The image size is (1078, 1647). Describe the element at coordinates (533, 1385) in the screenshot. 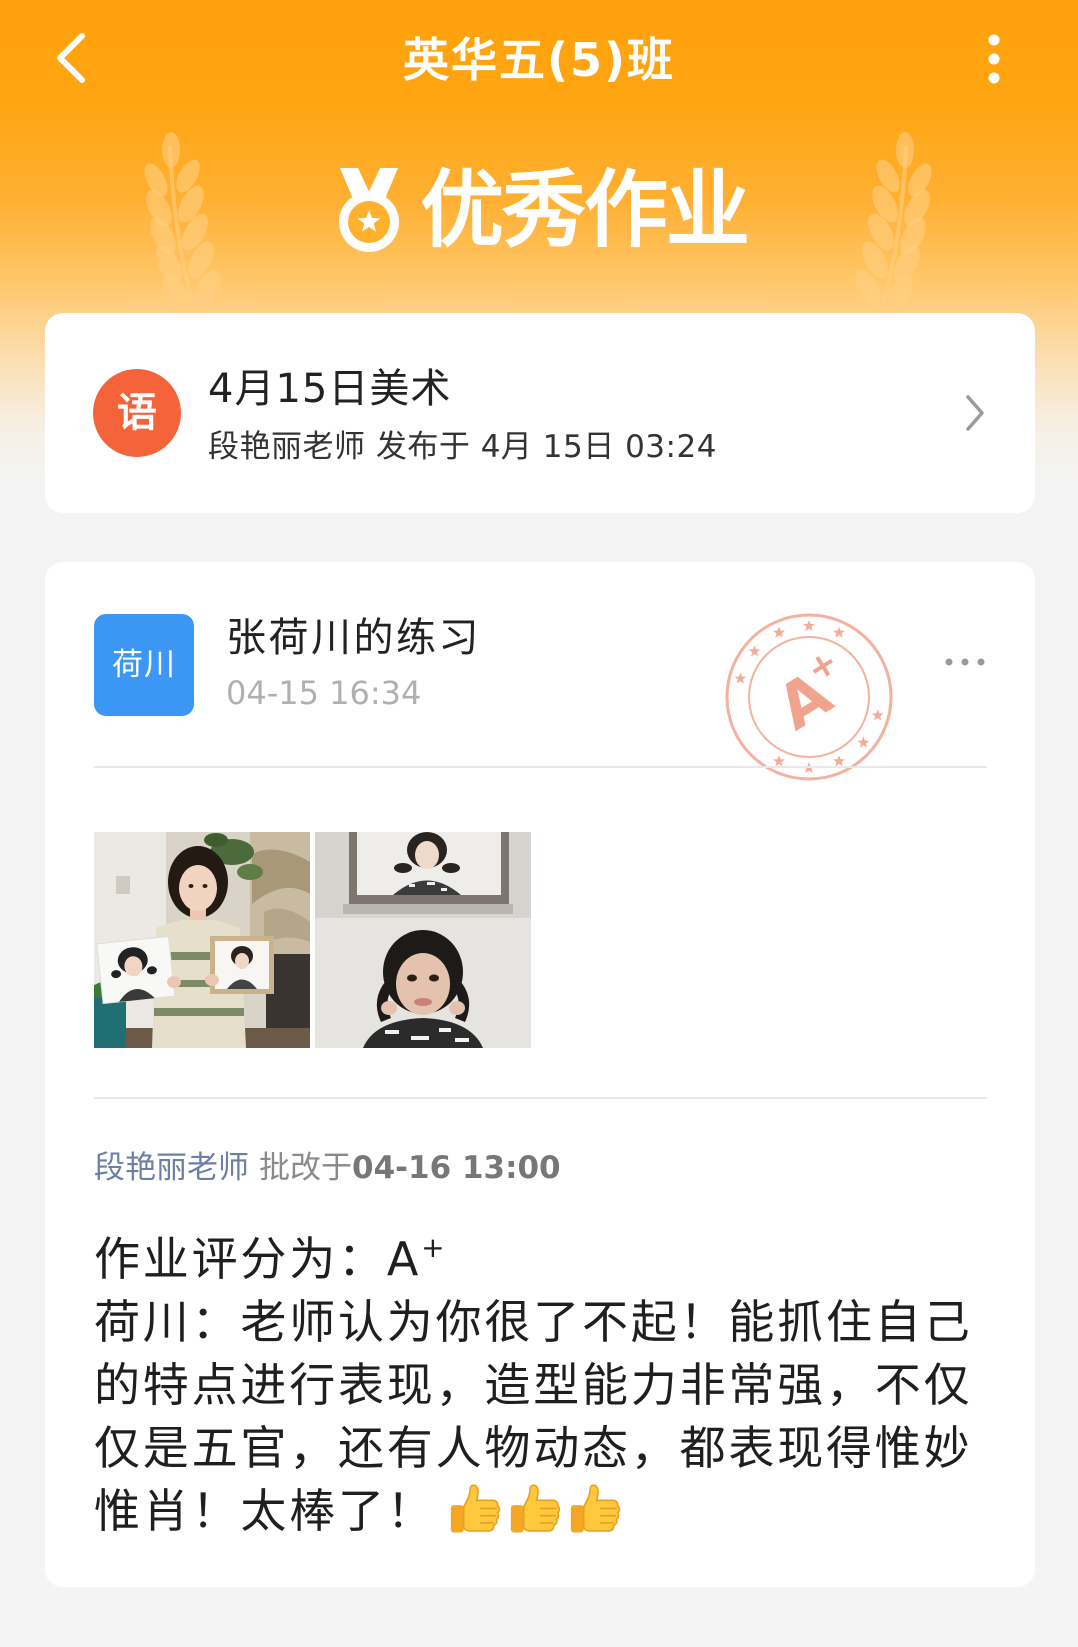

I see `comment-line: 的特点进行表现，造型能力非常强，不仅` at that location.